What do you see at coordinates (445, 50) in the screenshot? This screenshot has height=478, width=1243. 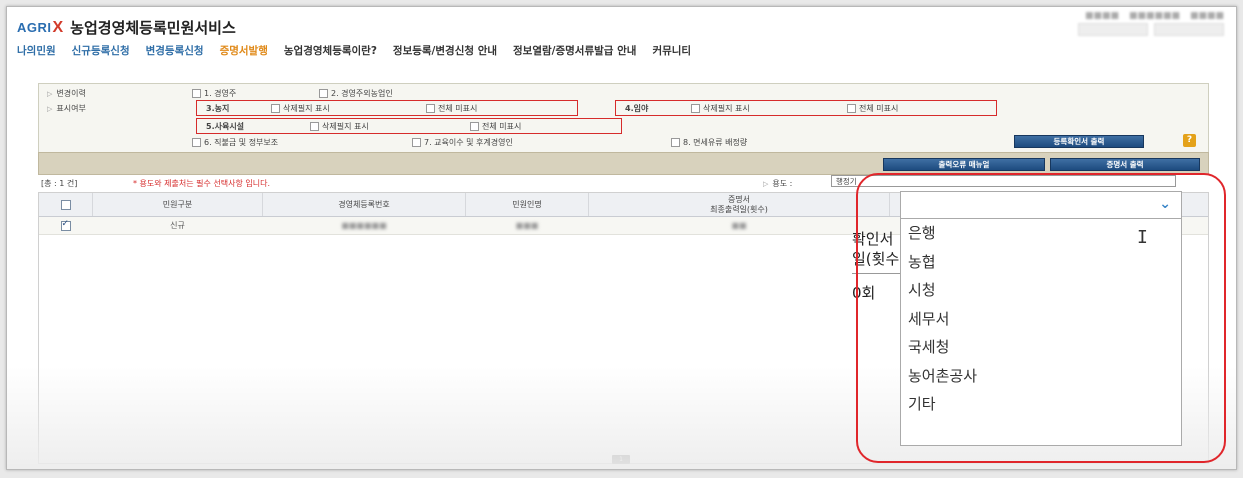 I see `nav-registration-guide: 정보등록/변경신청 안내` at bounding box center [445, 50].